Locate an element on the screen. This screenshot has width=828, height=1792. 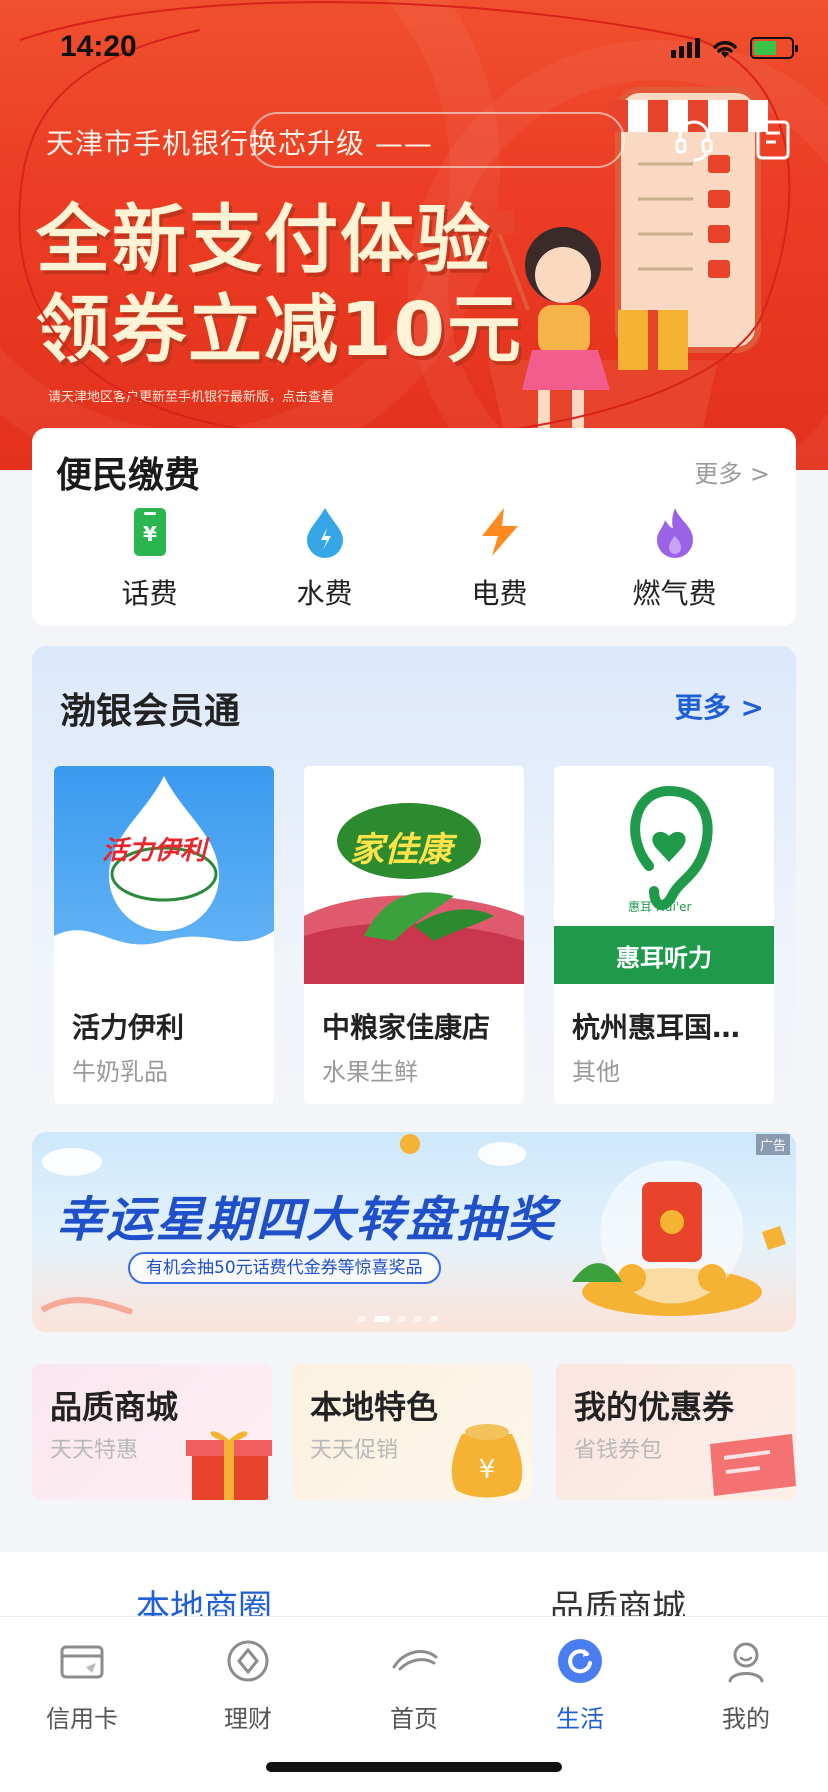
ad-banner: 广告 幸运星期四大转盘抽奖 有机会抽50元话费代金券等惊喜奖品 is located at coordinates (414, 1232).